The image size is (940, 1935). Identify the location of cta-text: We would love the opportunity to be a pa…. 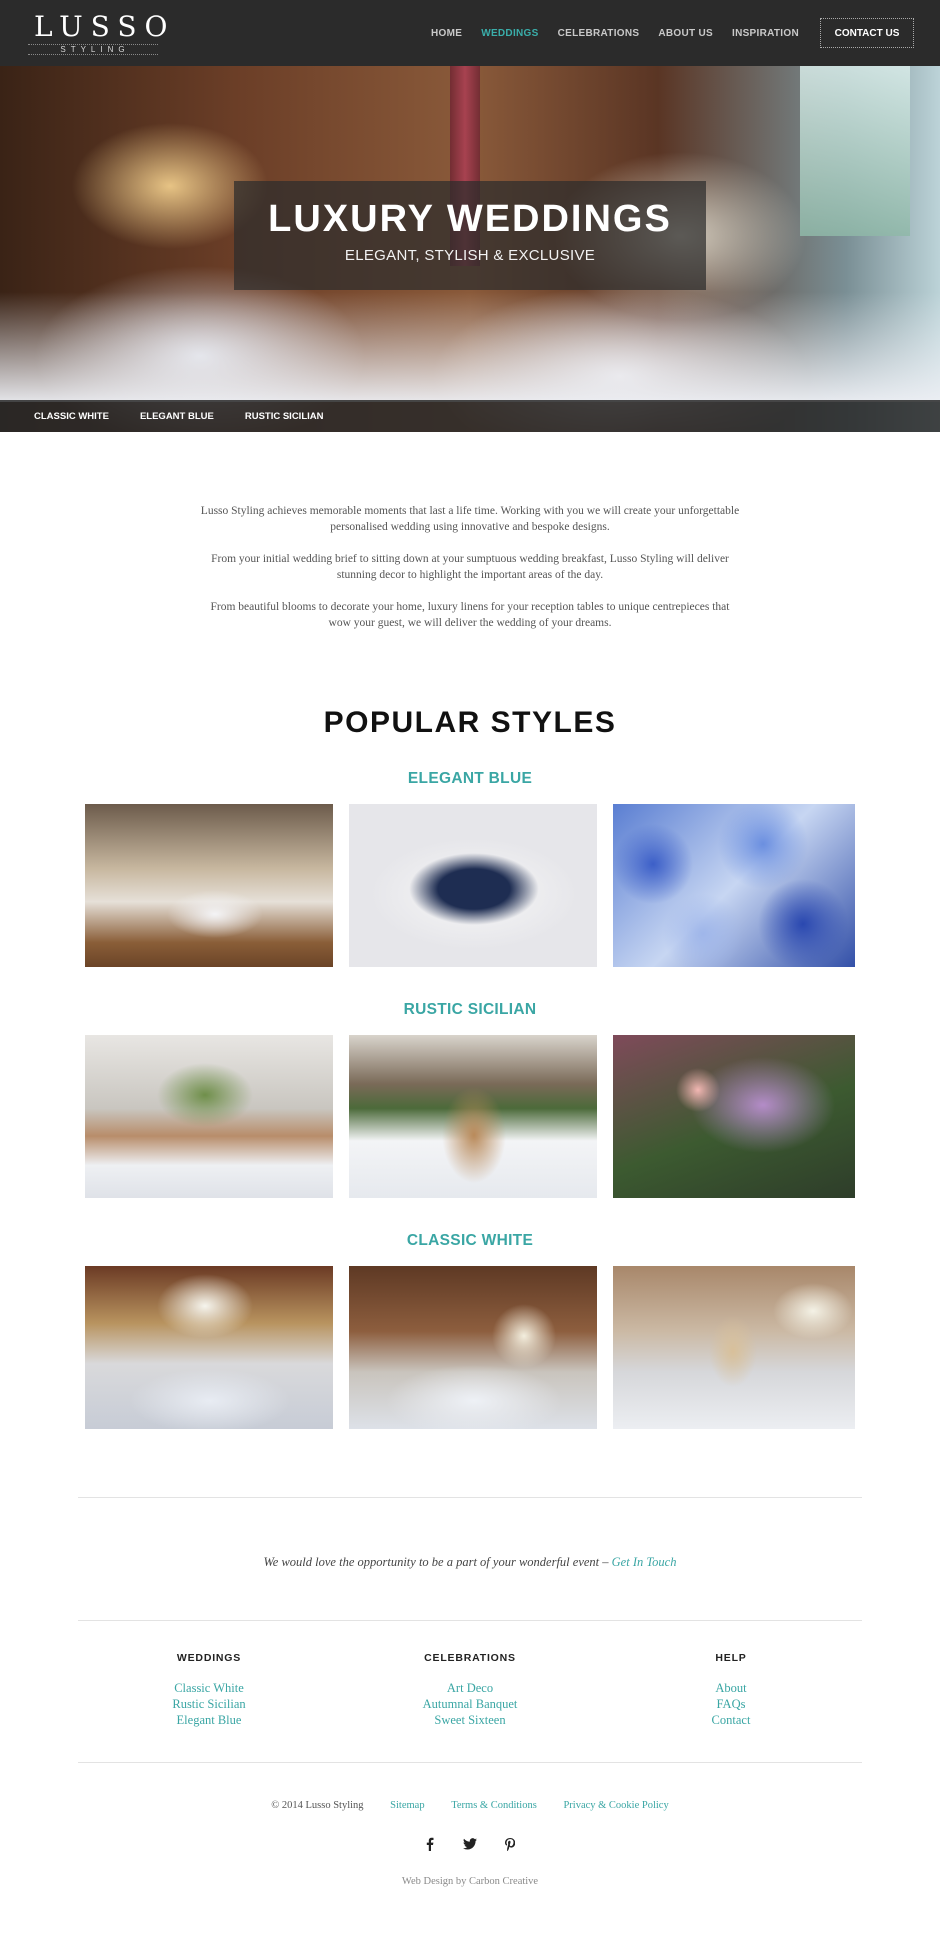
(437, 1562).